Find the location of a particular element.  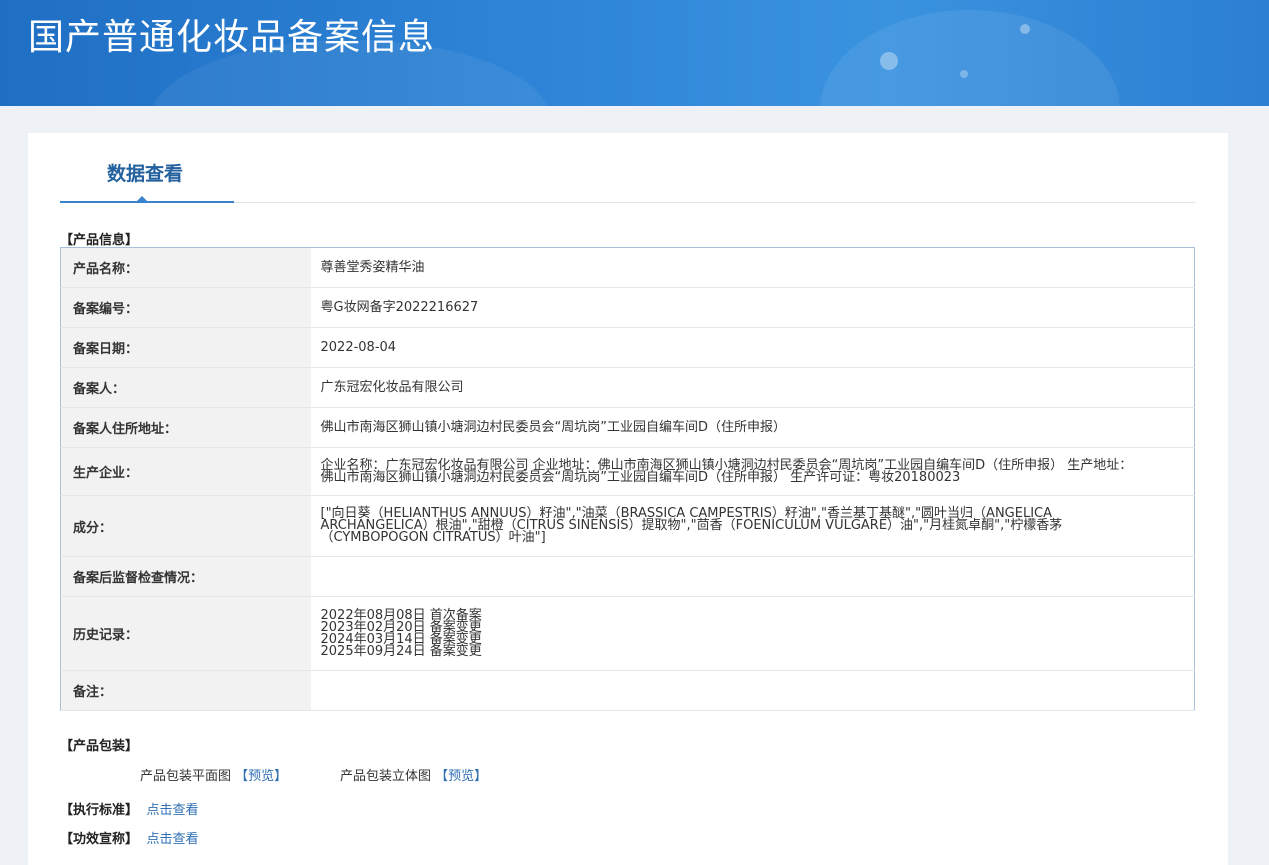

table-row: 备注： is located at coordinates (627, 690).